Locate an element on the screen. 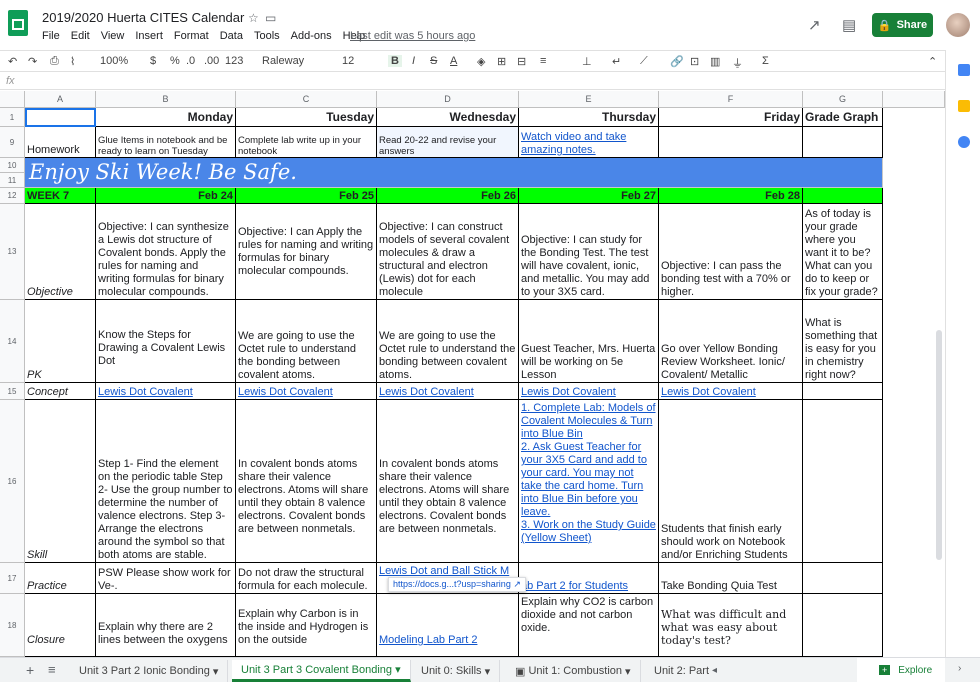 This screenshot has height=682, width=980. keep-icon is located at coordinates (964, 106).